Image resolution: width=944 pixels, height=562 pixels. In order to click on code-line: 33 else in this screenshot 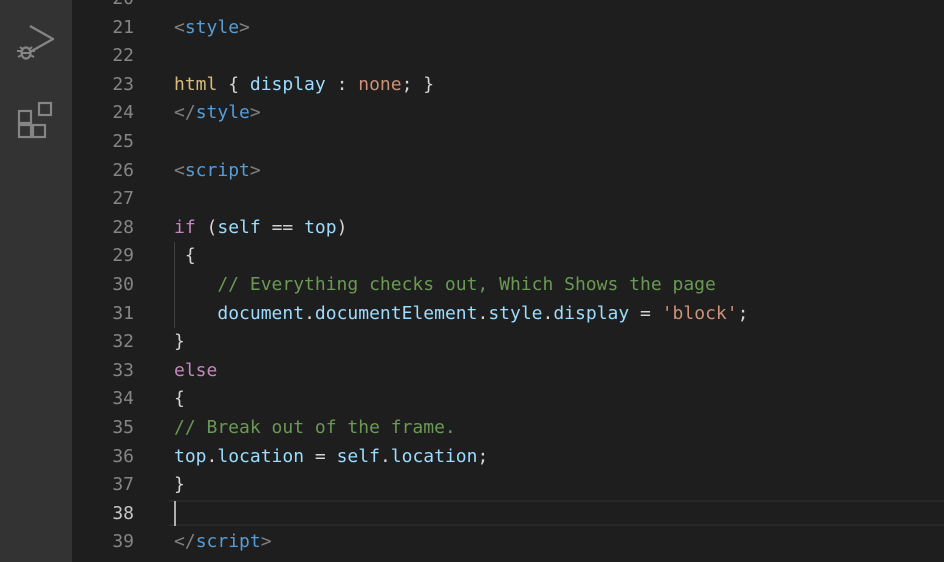, I will do `click(508, 371)`.